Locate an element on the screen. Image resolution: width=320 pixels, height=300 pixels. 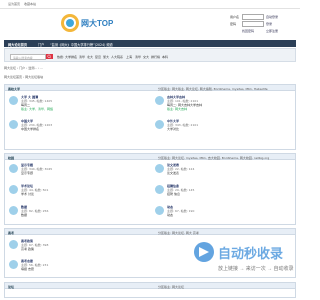
username-label: 用户名 is located at coordinates (235, 17).